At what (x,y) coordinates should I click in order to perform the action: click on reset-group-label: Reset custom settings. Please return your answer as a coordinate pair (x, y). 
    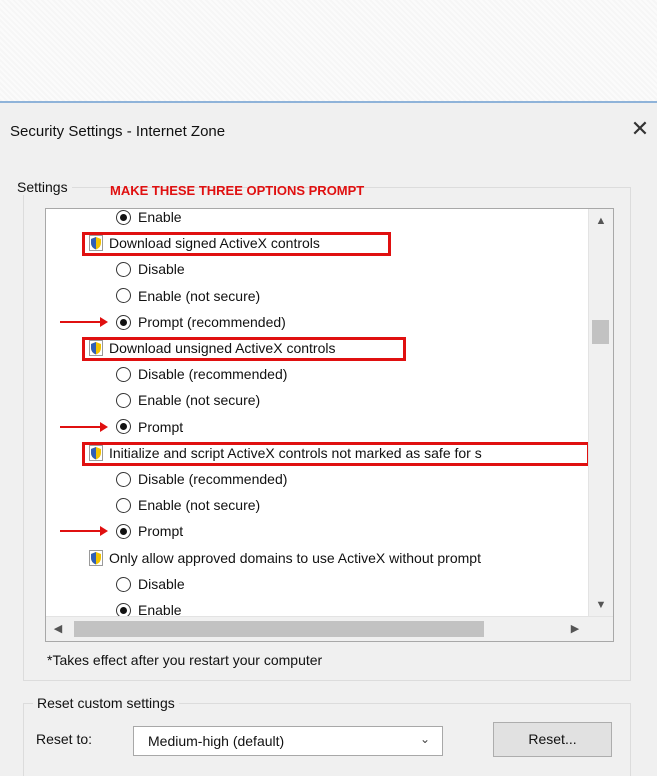
    Looking at the image, I should click on (106, 703).